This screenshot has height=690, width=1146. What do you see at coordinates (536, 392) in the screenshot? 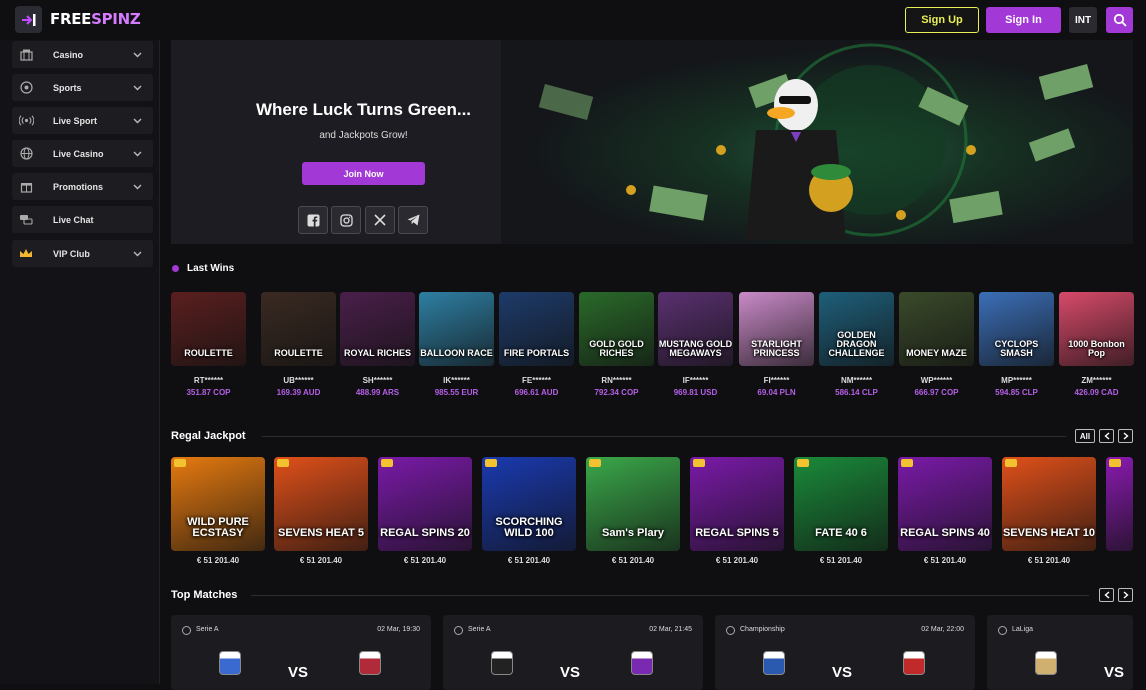
I see `win-amount: 696.61 AUD` at bounding box center [536, 392].